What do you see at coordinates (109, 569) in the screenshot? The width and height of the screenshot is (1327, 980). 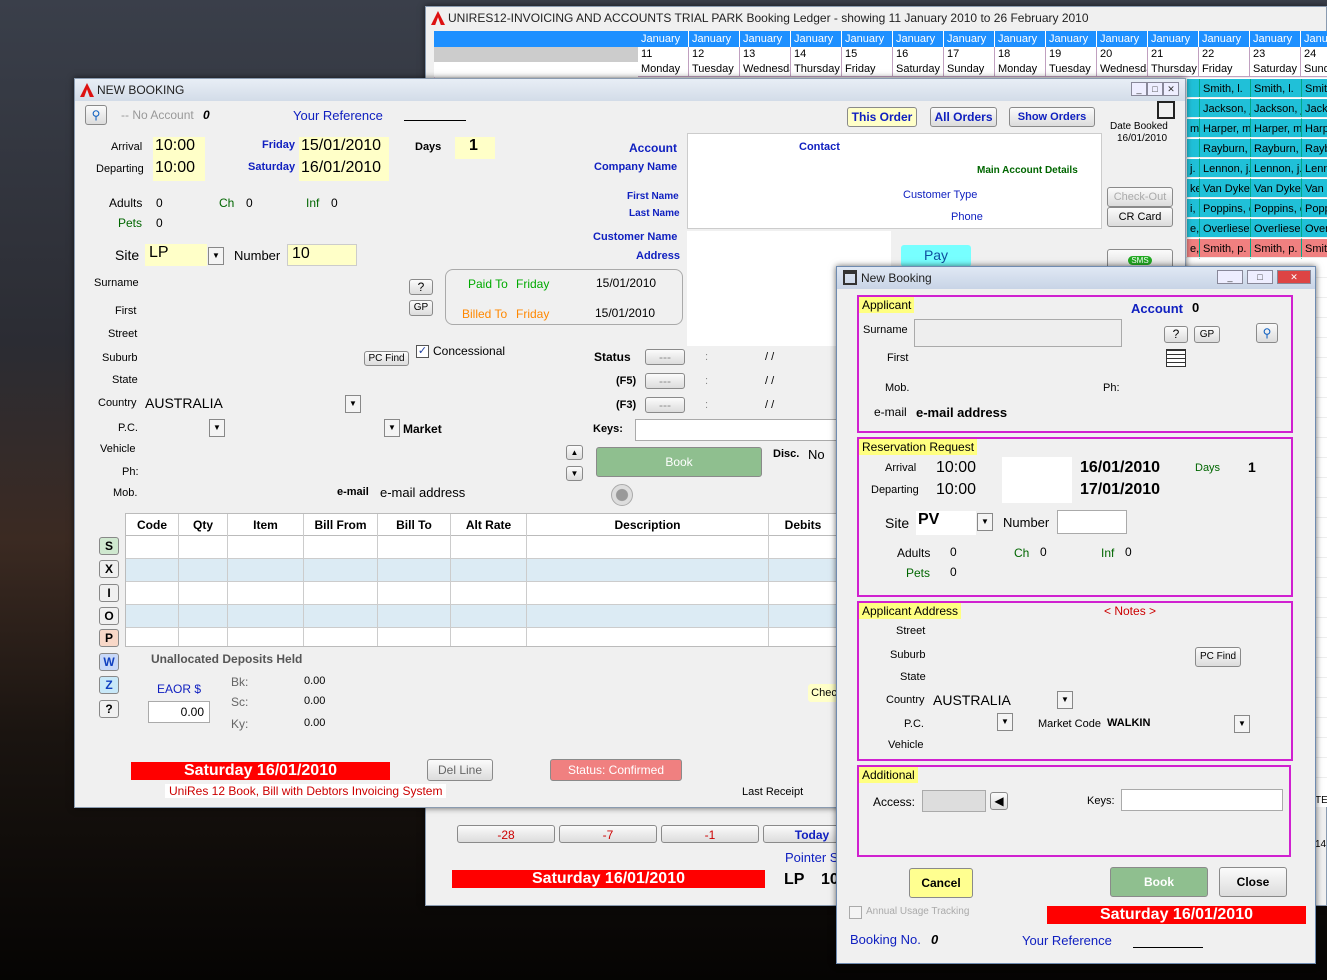 I see `side-button-x: X` at bounding box center [109, 569].